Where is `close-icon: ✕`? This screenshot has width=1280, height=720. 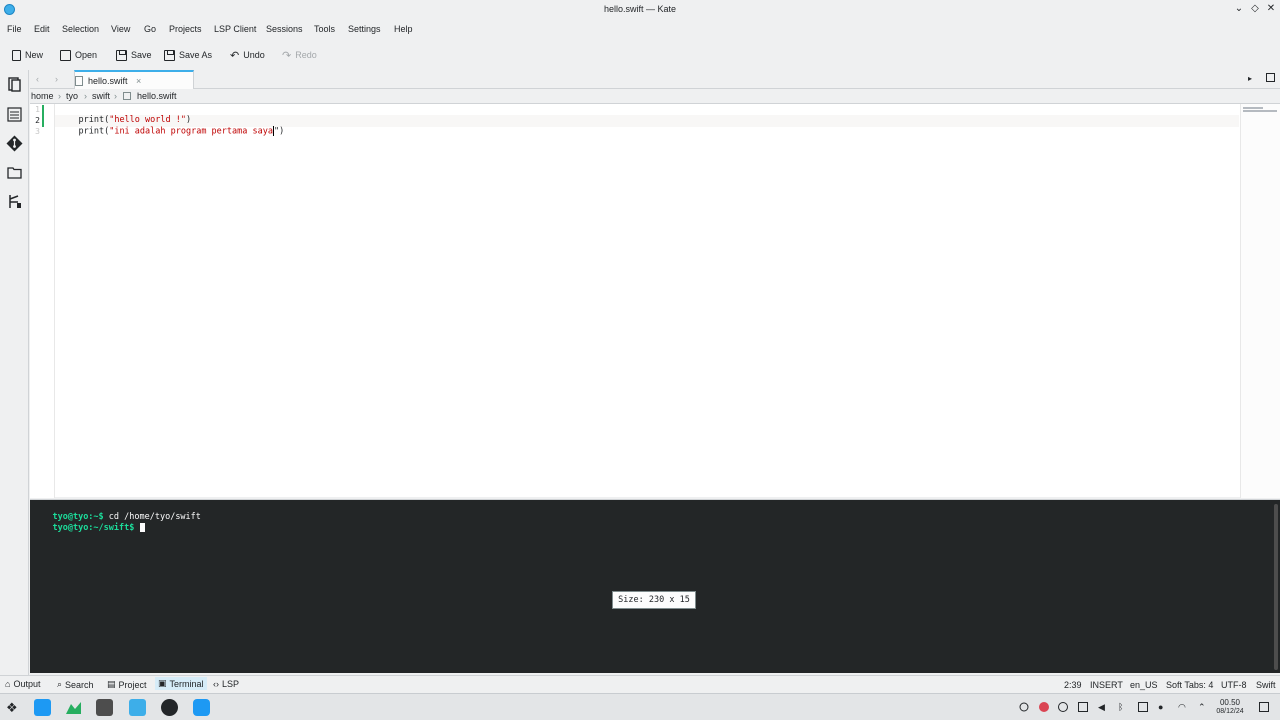 close-icon: ✕ is located at coordinates (1271, 9).